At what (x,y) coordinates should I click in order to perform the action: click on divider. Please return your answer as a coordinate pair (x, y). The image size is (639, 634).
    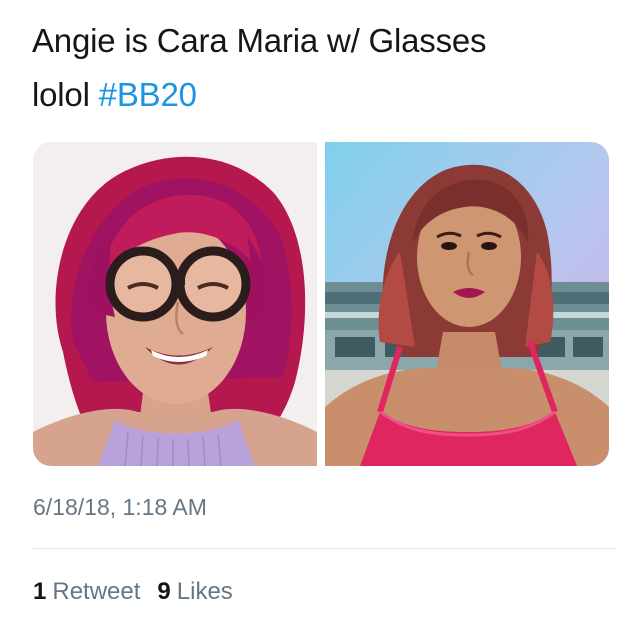
    Looking at the image, I should click on (324, 548).